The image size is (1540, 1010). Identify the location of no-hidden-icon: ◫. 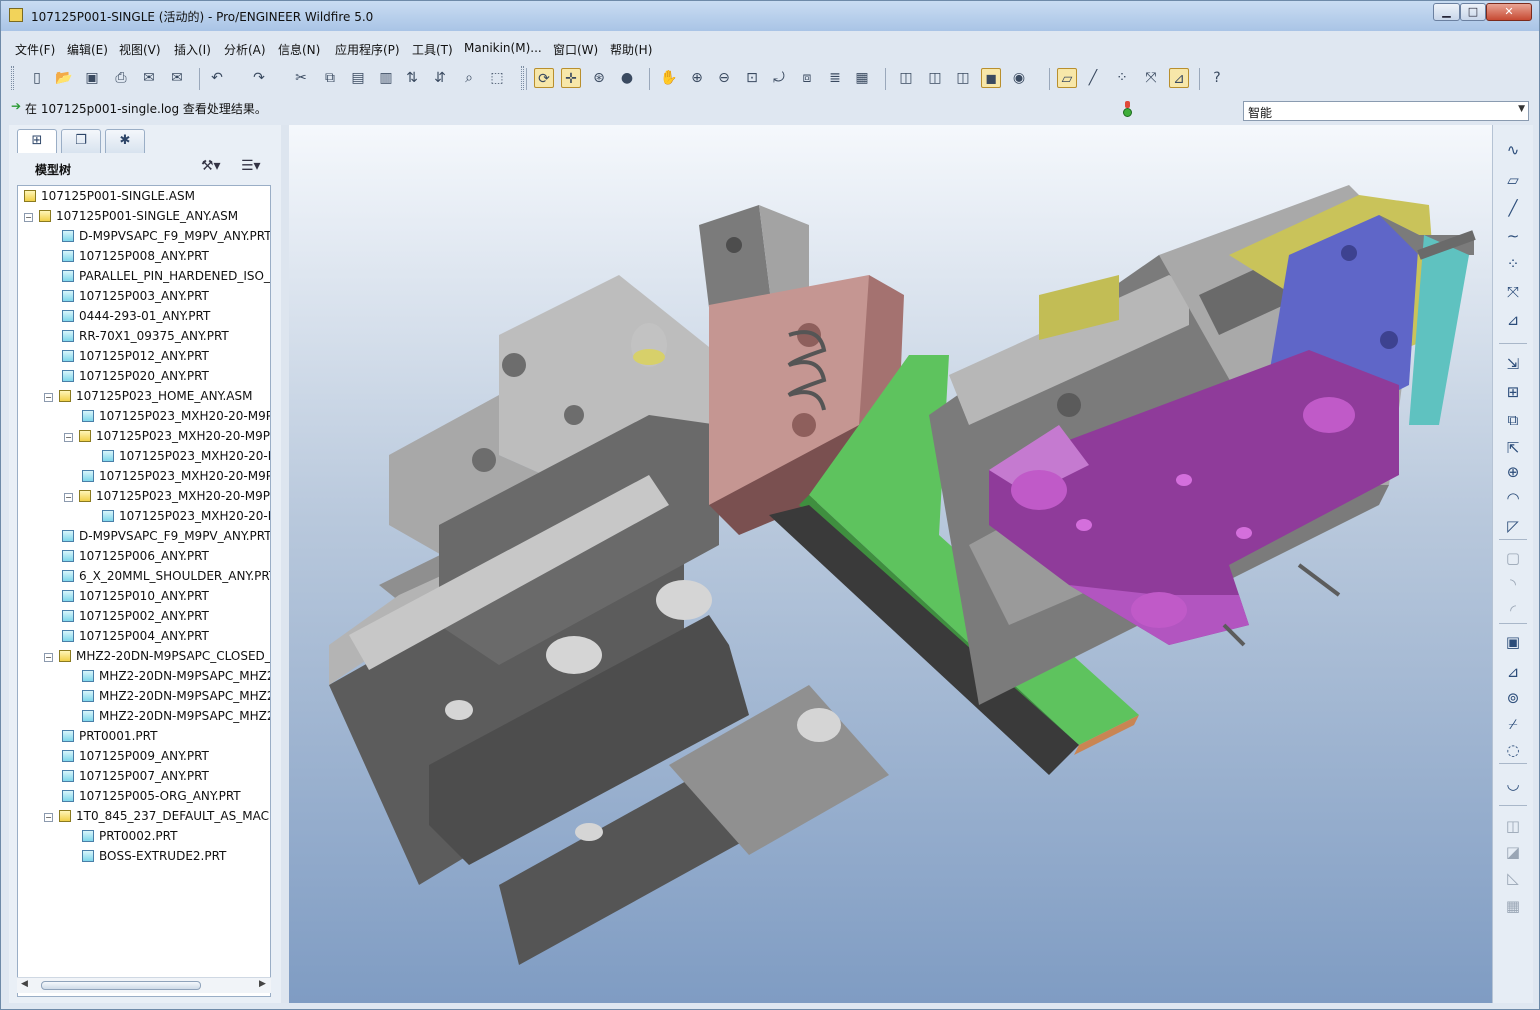
(963, 78).